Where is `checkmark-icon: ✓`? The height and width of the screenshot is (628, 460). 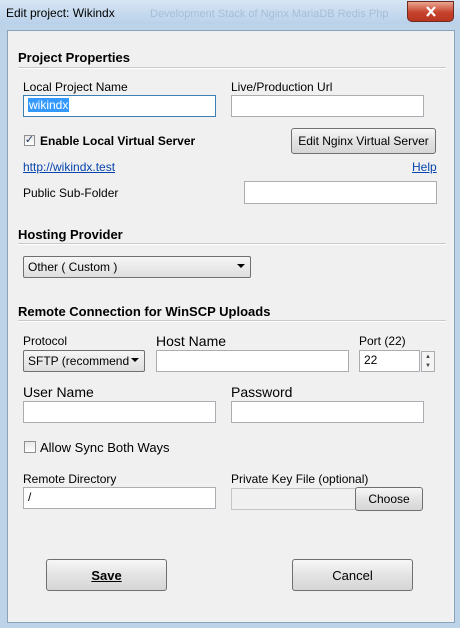
checkmark-icon: ✓ is located at coordinates (29, 140).